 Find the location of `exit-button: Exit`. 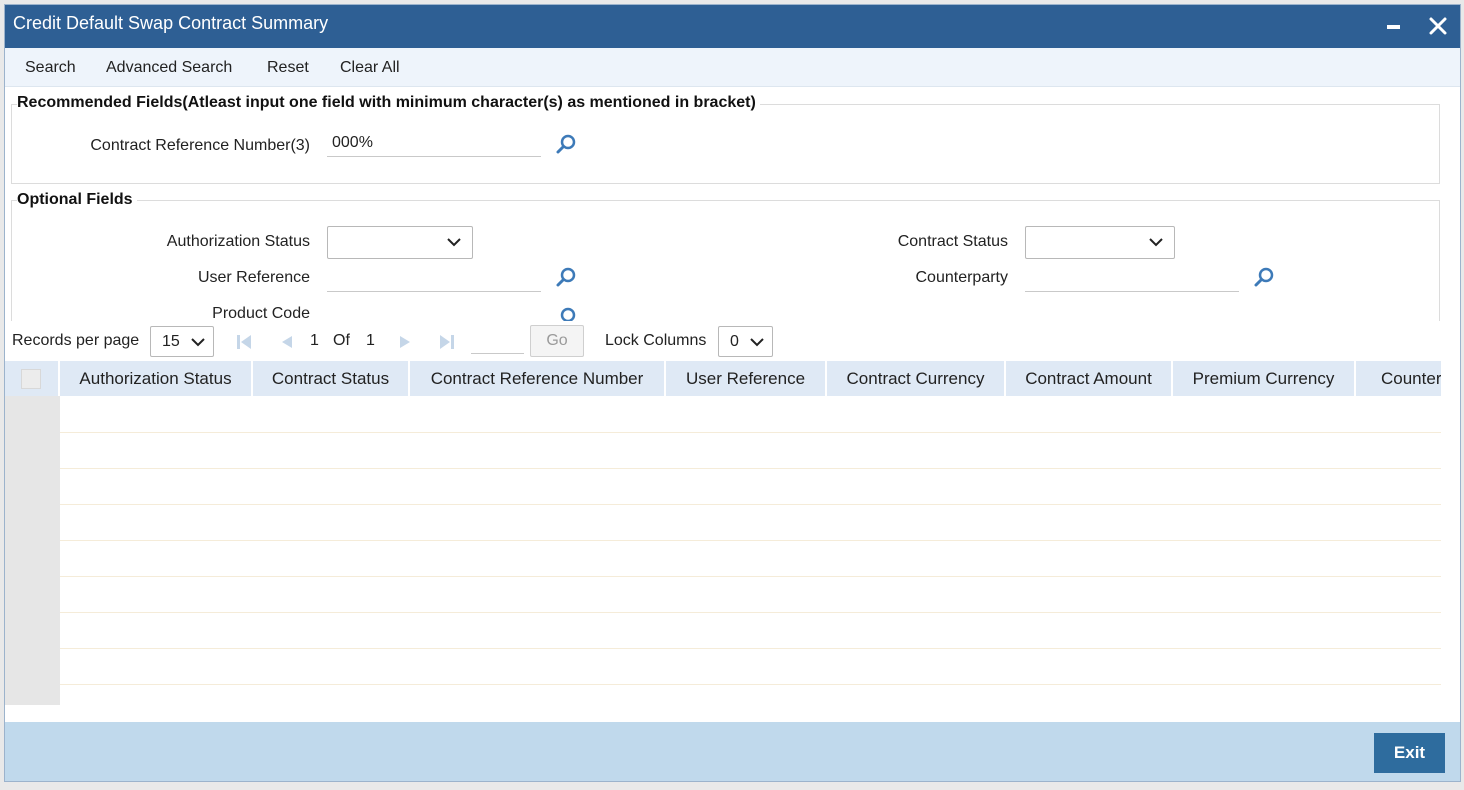

exit-button: Exit is located at coordinates (1409, 753).